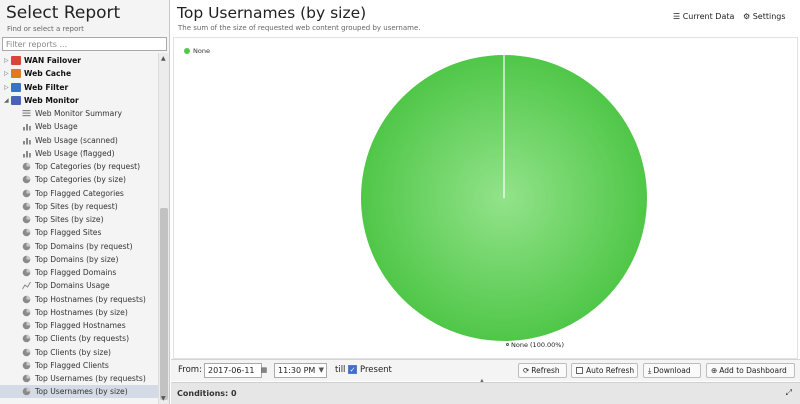  Describe the element at coordinates (703, 16) in the screenshot. I see `current-data-button: ☰ Current Data` at that location.